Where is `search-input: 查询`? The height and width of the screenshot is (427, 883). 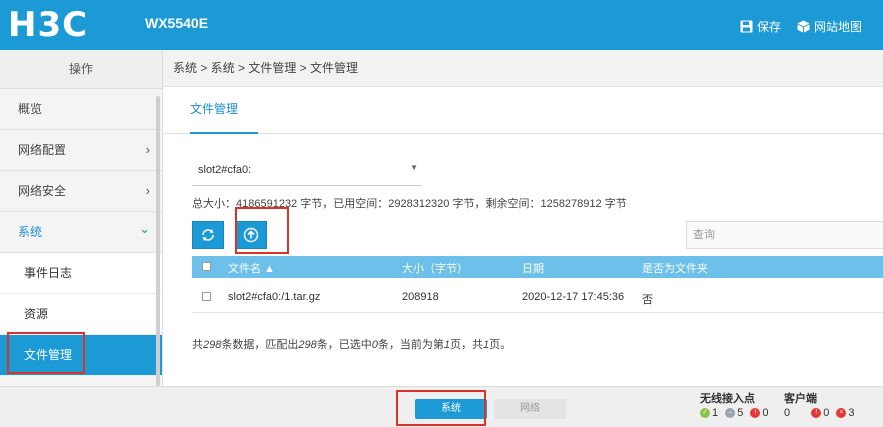 search-input: 查询 is located at coordinates (784, 235).